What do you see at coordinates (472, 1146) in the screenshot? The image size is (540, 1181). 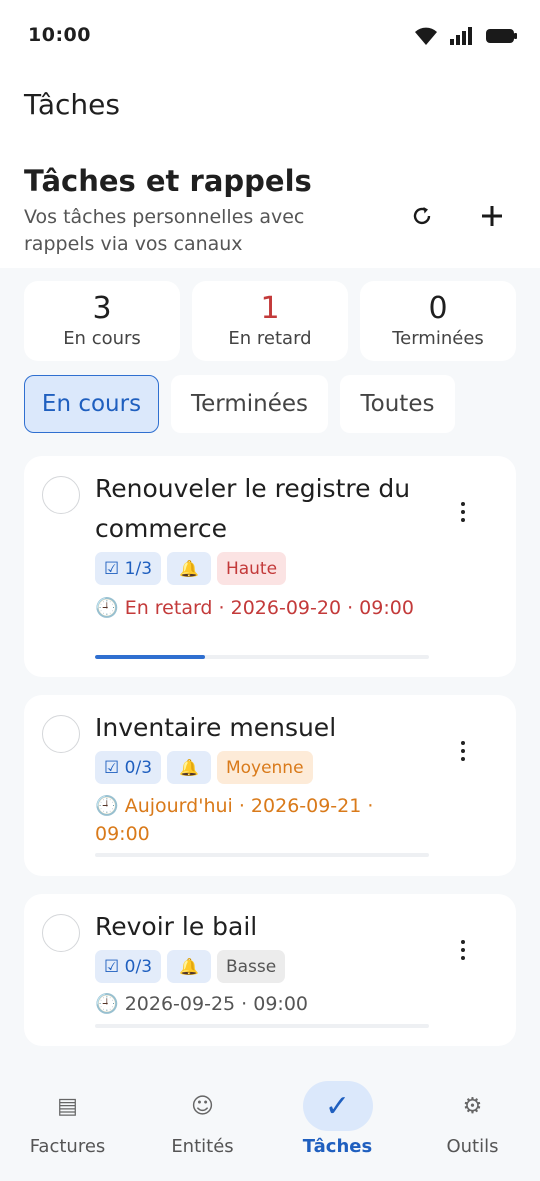 I see `nav-label: Outils` at bounding box center [472, 1146].